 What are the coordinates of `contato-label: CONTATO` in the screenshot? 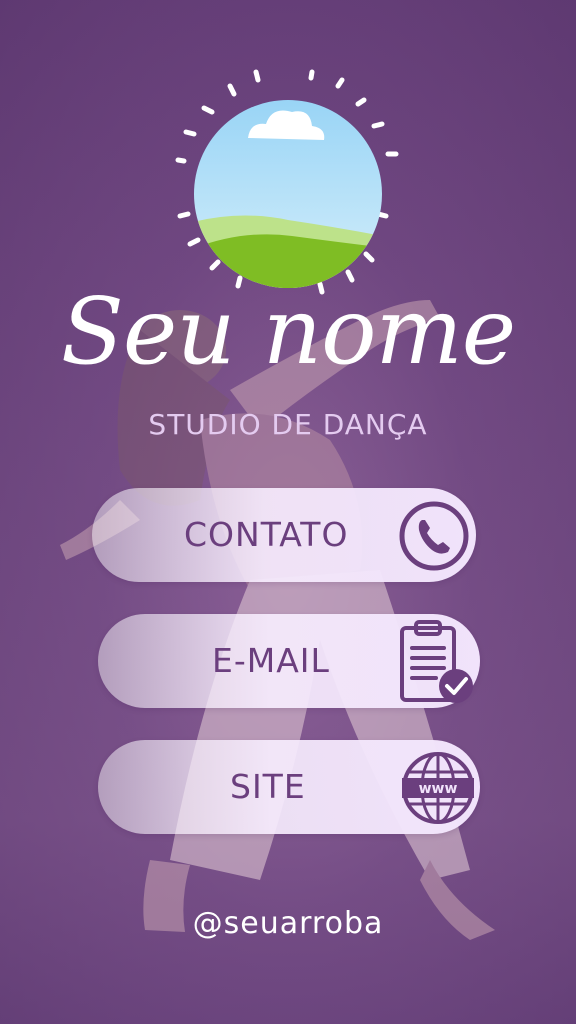 It's located at (266, 534).